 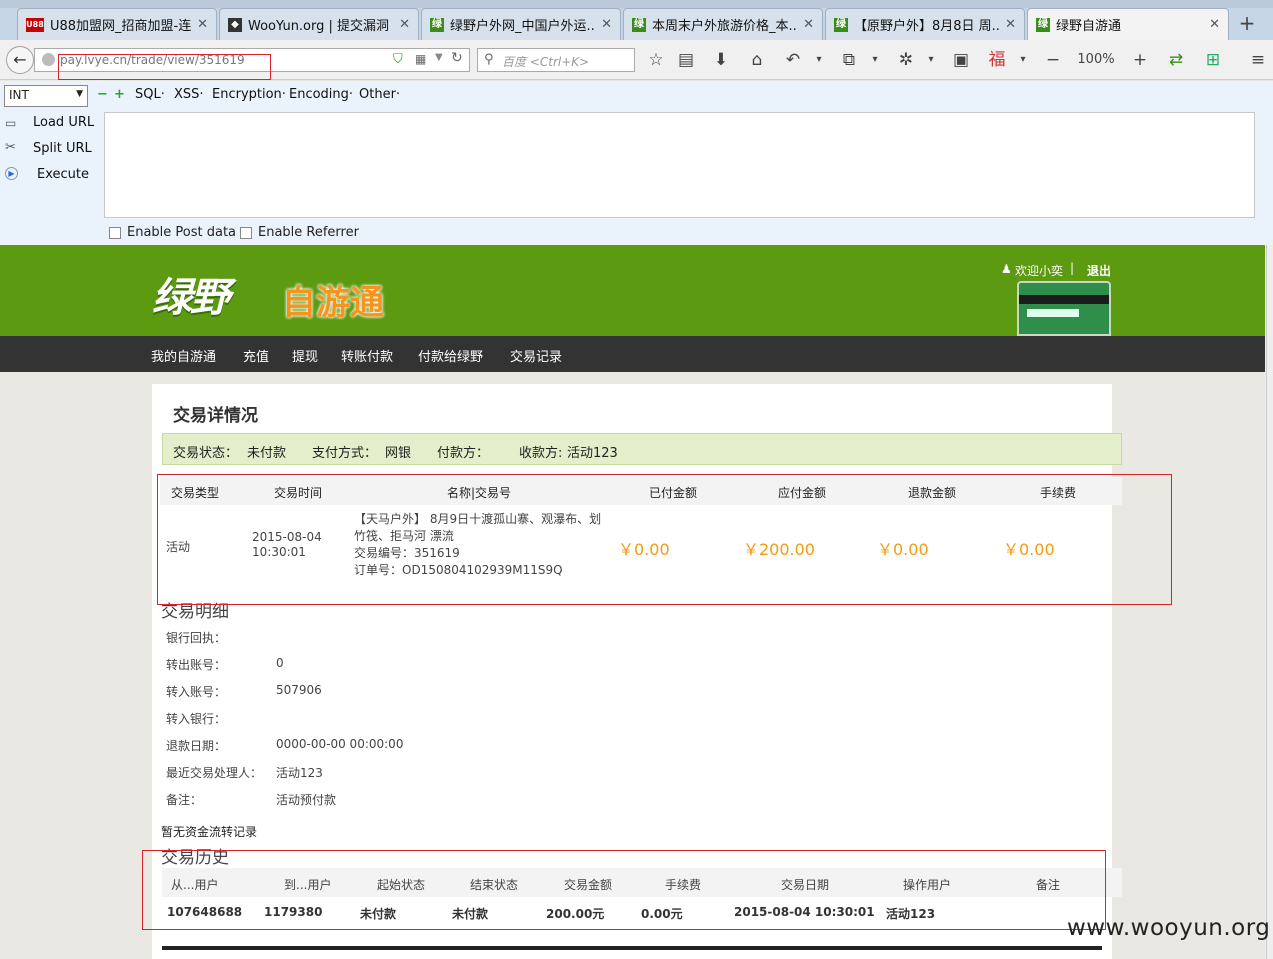 I want to click on search-input: ⚲ 百度 <Ctrl+K>, so click(x=556, y=60).